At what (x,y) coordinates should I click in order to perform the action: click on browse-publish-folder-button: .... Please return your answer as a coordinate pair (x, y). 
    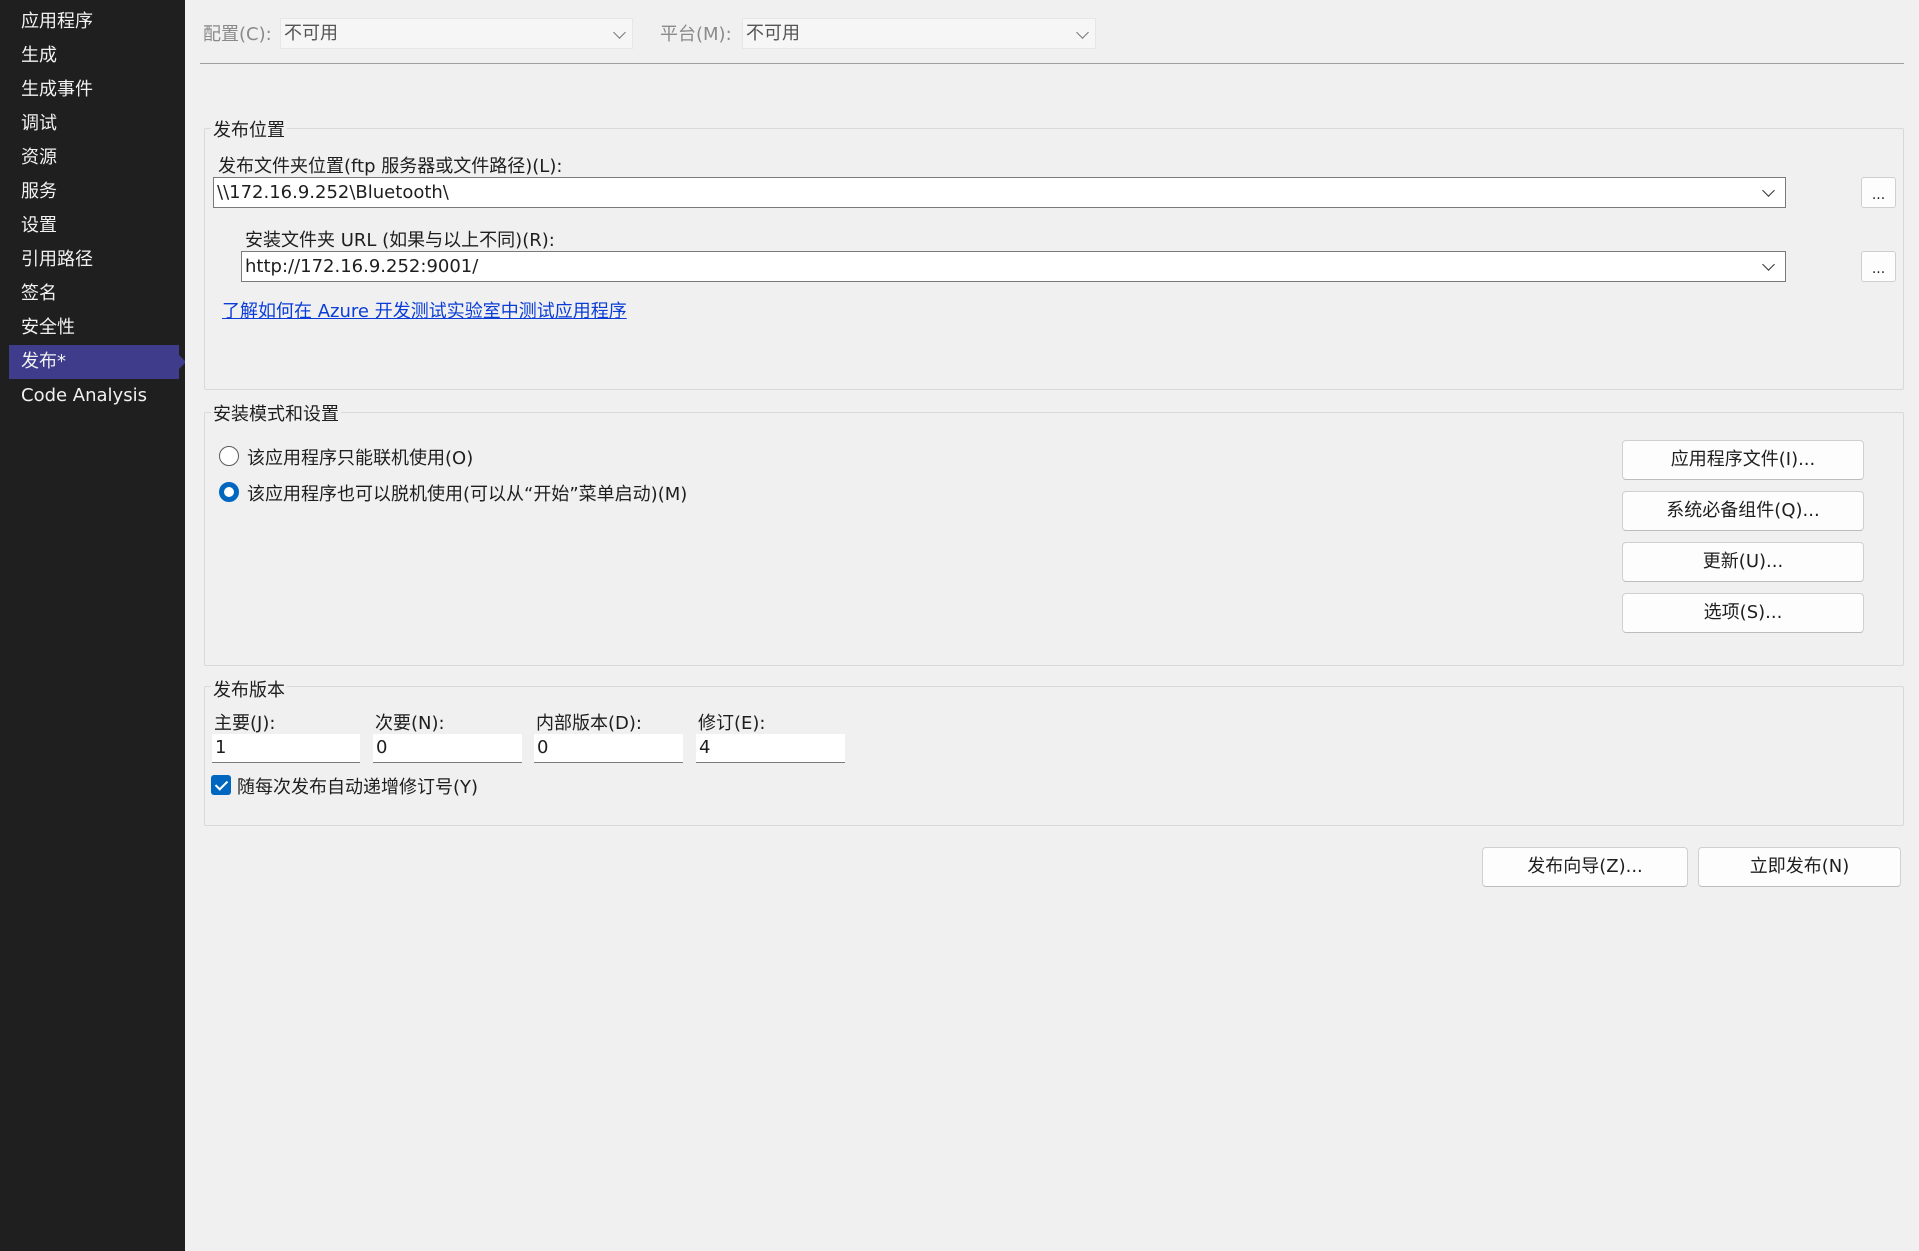
    Looking at the image, I should click on (1878, 192).